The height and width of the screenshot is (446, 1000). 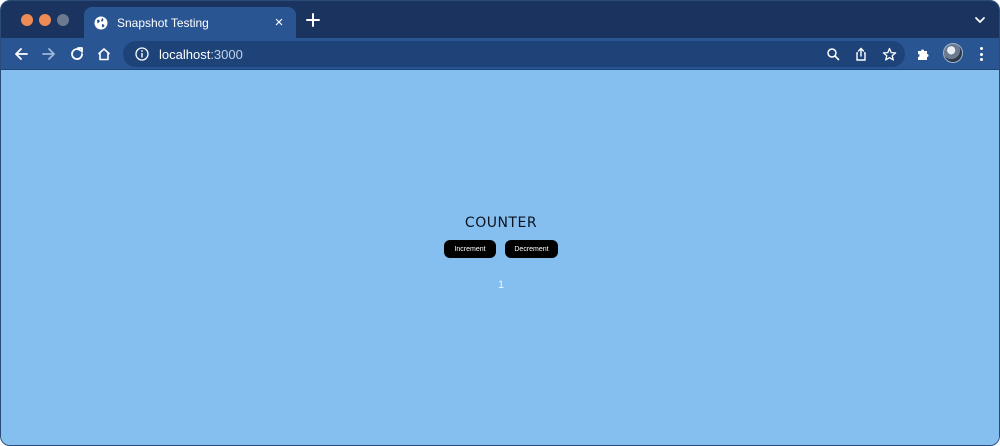 I want to click on browser-toolbar: localhost:3000, so click(x=500, y=54).